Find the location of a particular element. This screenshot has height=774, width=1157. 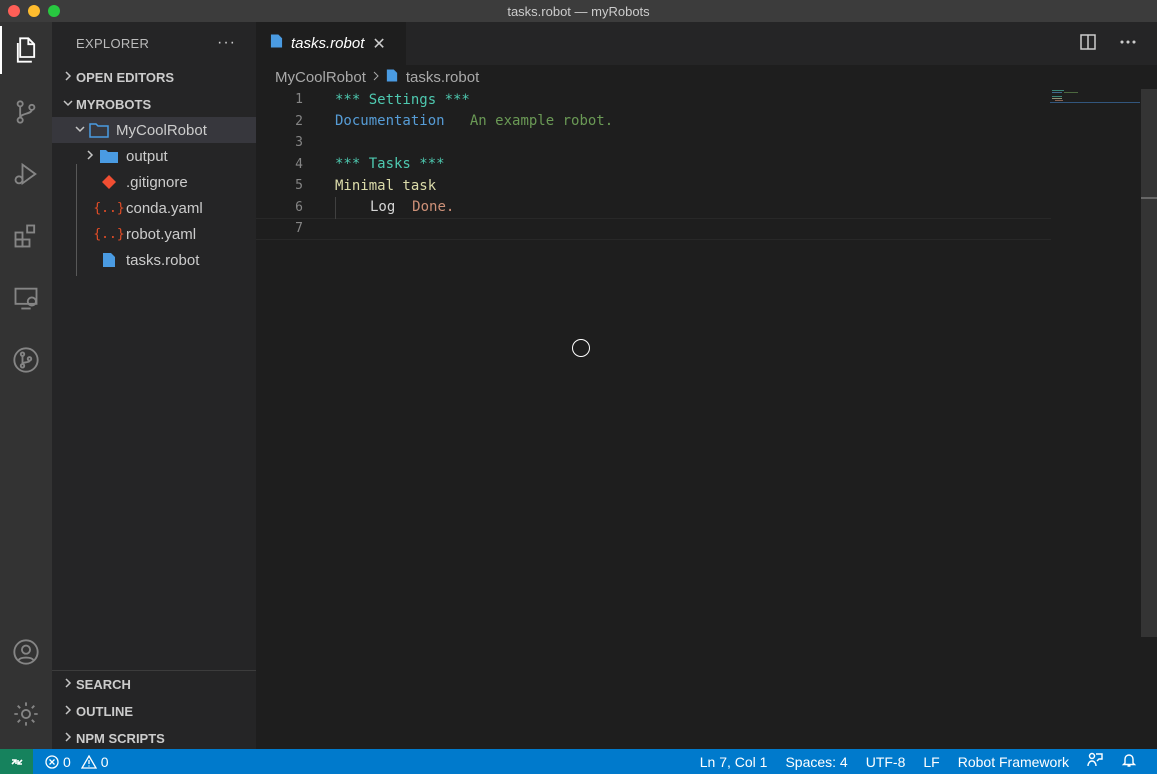

breadcrumb: MyCoolRobot tasks.robot is located at coordinates (367, 77).